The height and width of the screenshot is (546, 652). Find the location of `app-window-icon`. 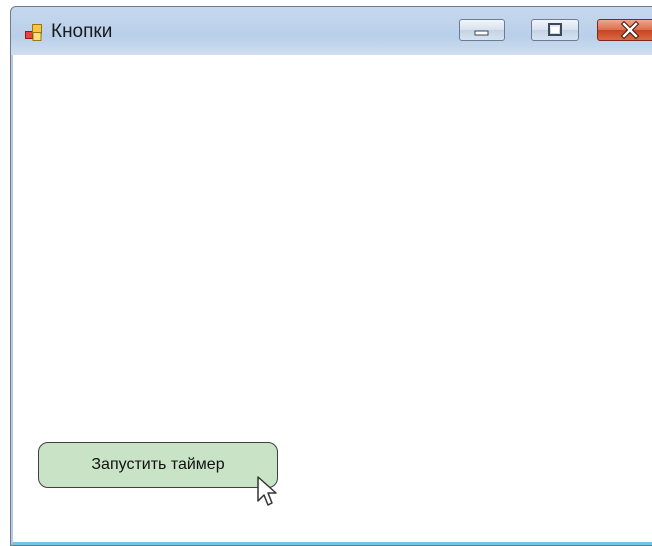

app-window-icon is located at coordinates (33, 32).